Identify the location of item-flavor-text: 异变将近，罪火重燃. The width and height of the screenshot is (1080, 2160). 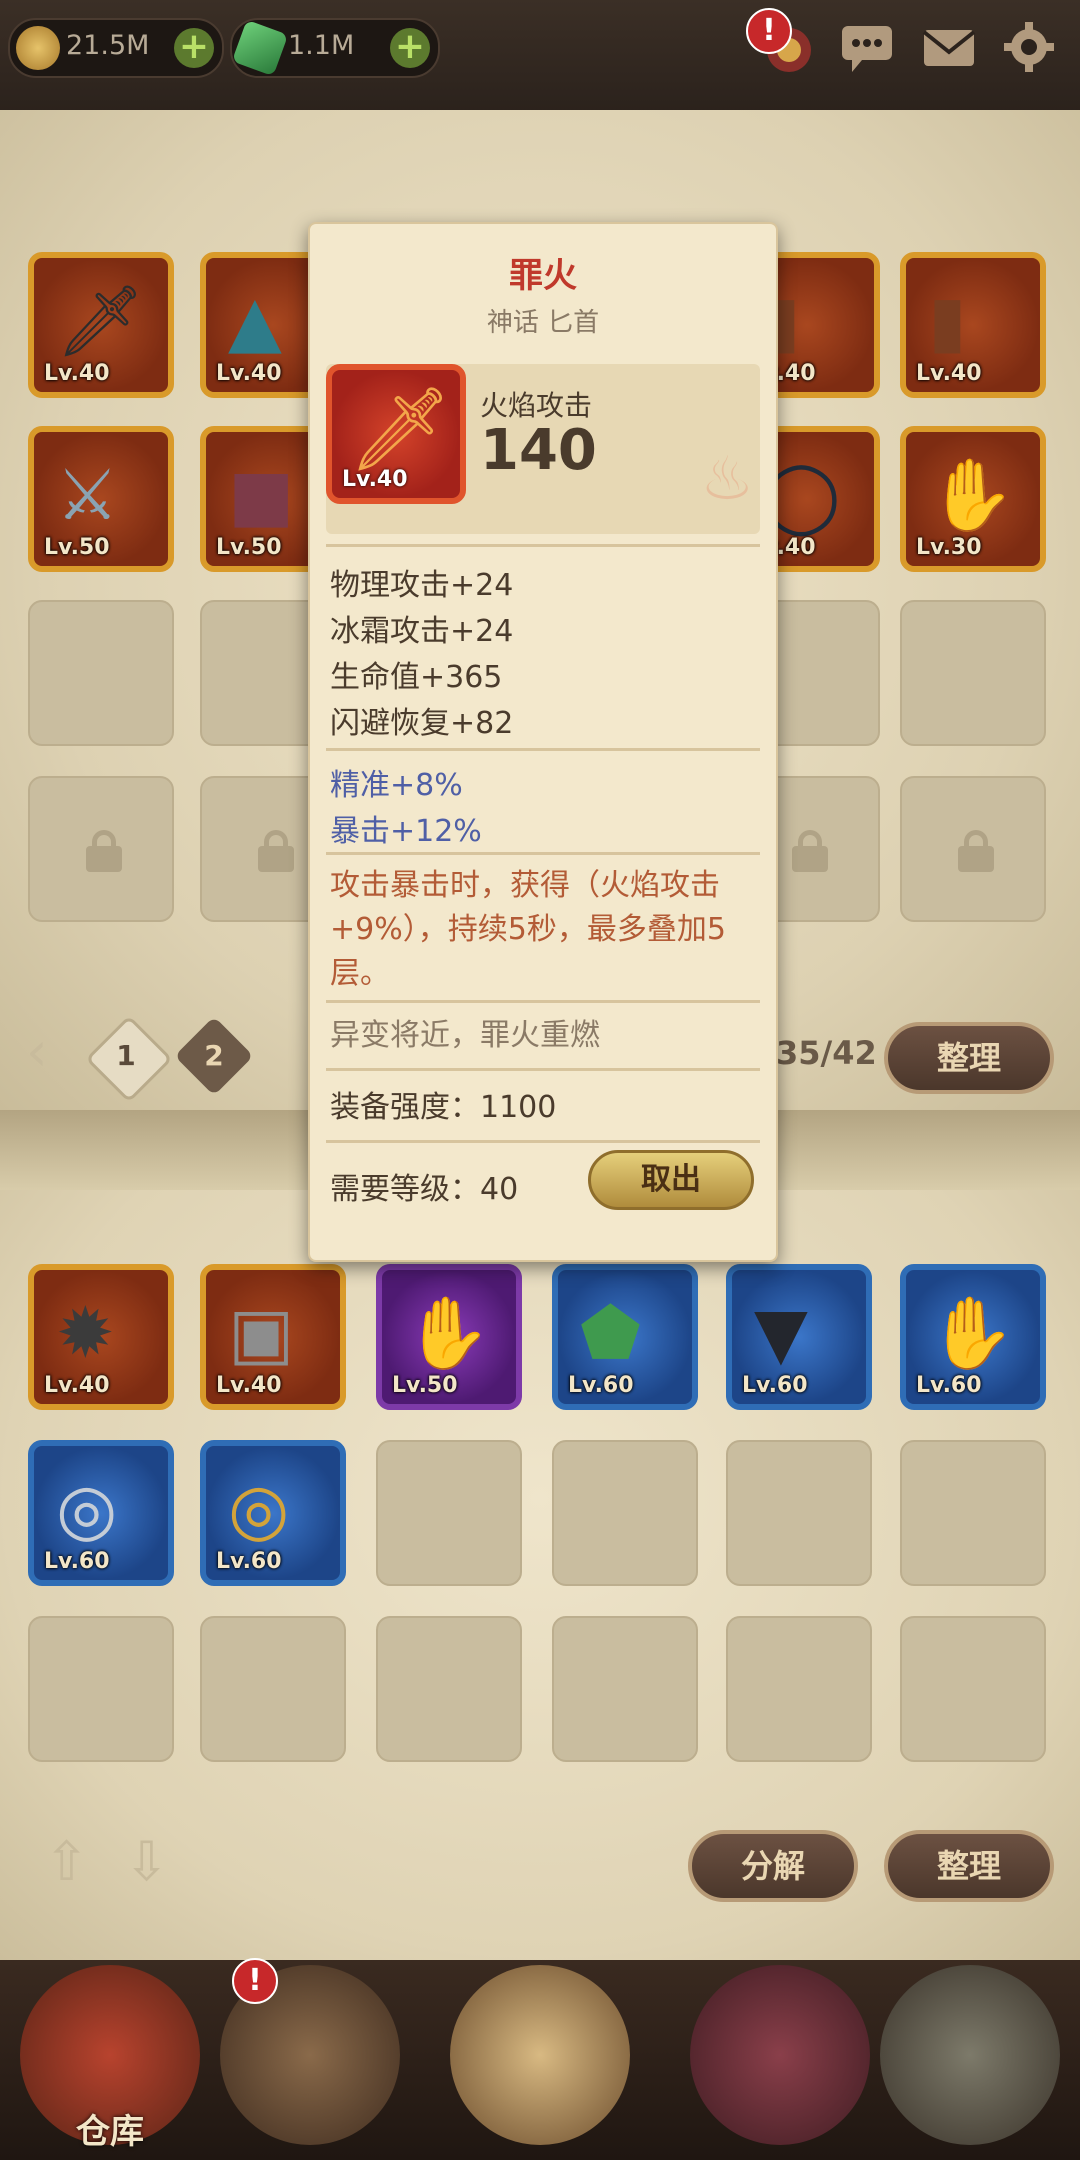
(465, 1035).